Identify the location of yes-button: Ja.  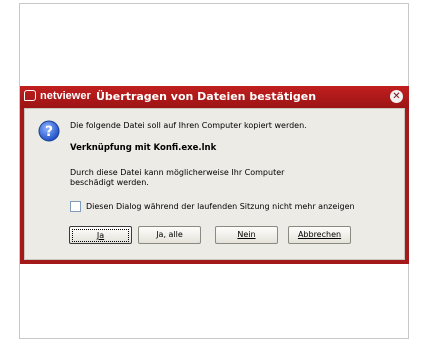
(100, 235).